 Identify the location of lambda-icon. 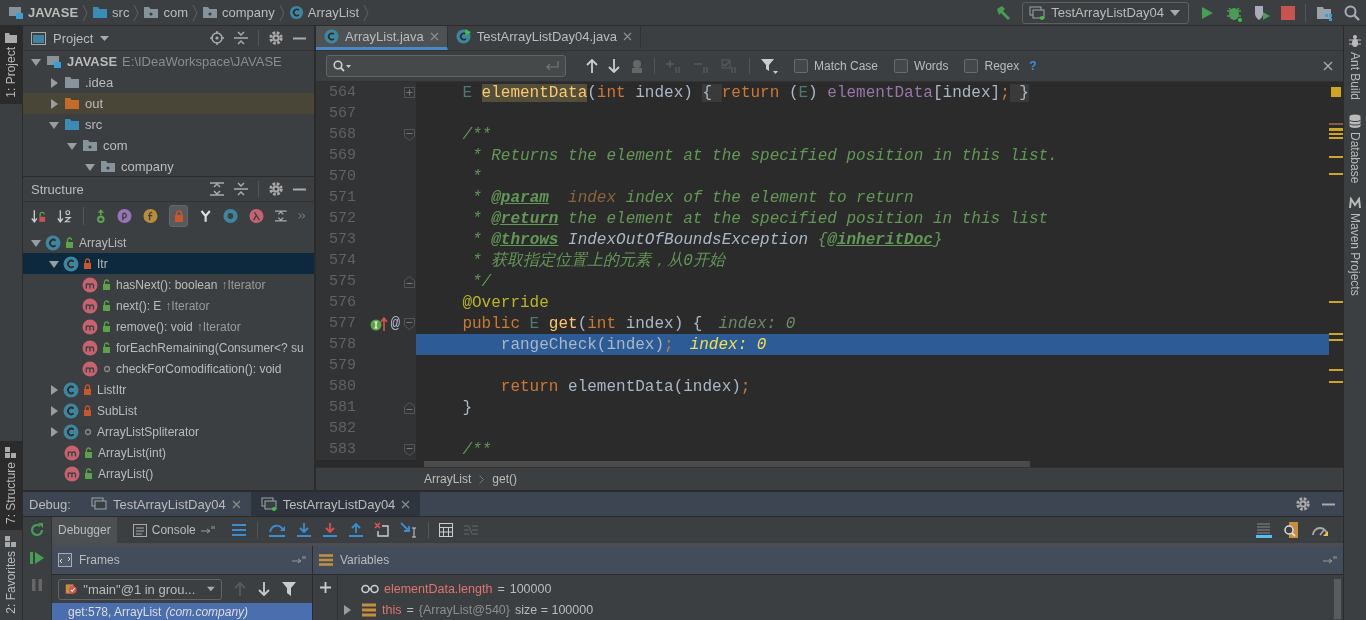
(257, 216).